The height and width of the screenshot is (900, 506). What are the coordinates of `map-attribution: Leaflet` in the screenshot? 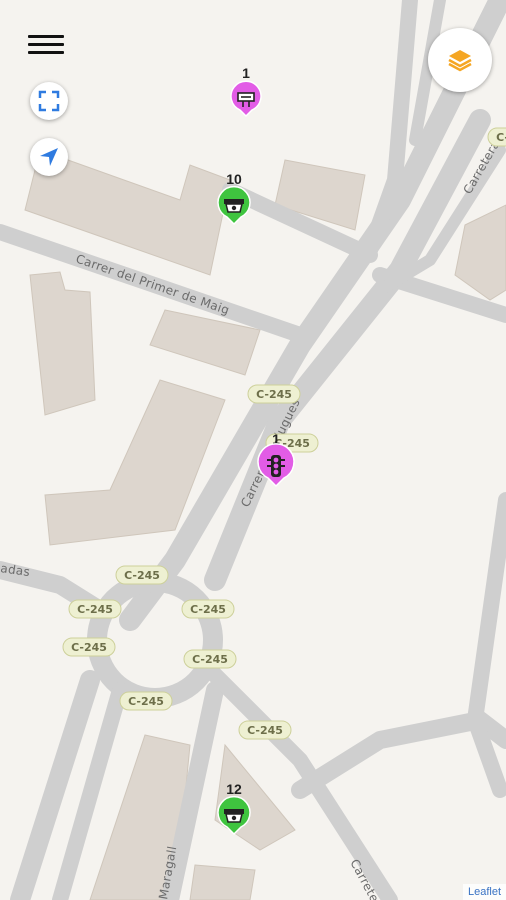 It's located at (484, 892).